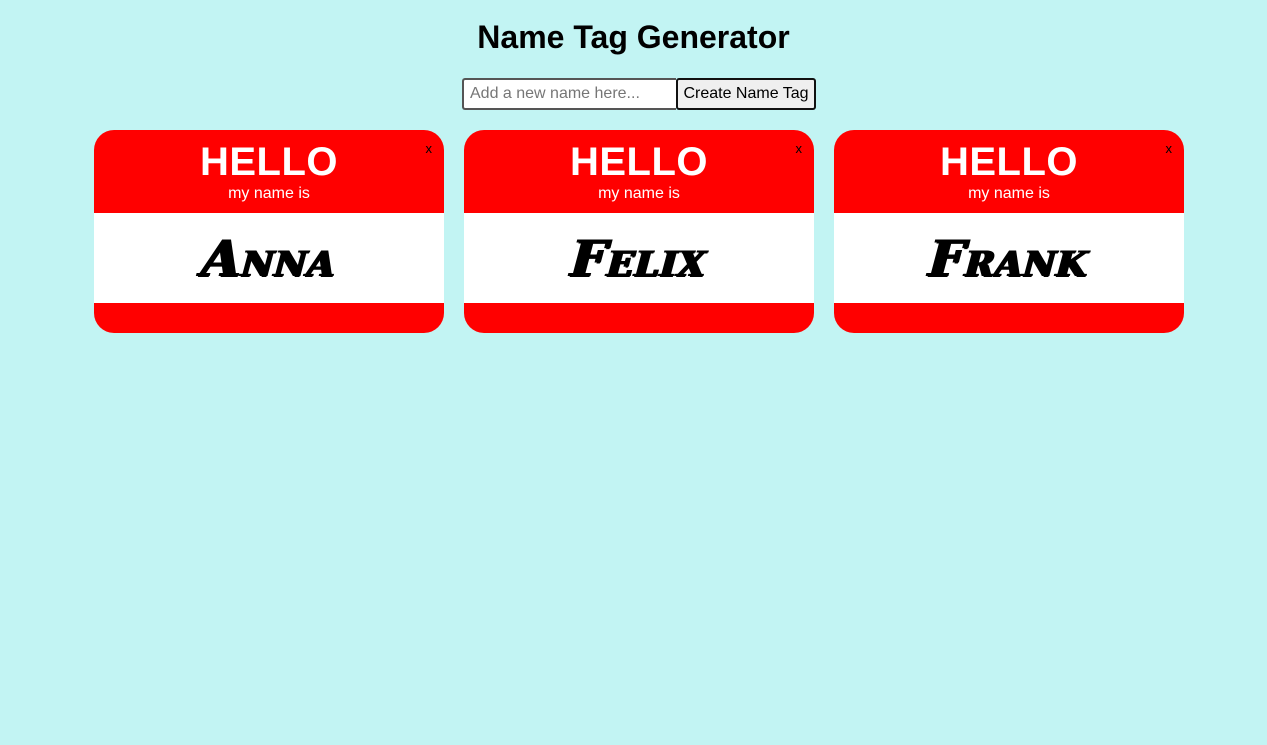  I want to click on name-tag: HELLO my name is x Frank, so click(1009, 231).